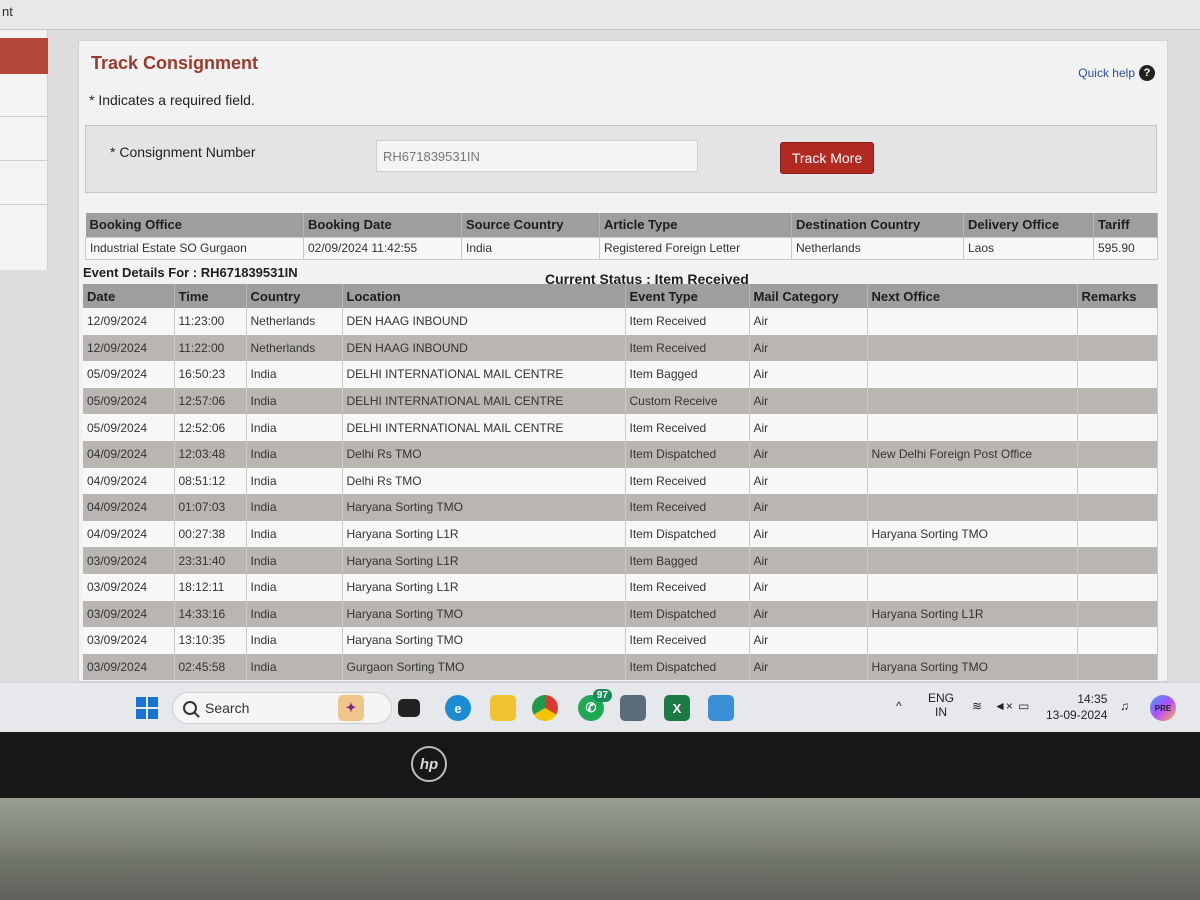 This screenshot has width=1200, height=900. Describe the element at coordinates (687, 481) in the screenshot. I see `event-cell: Item Received` at that location.